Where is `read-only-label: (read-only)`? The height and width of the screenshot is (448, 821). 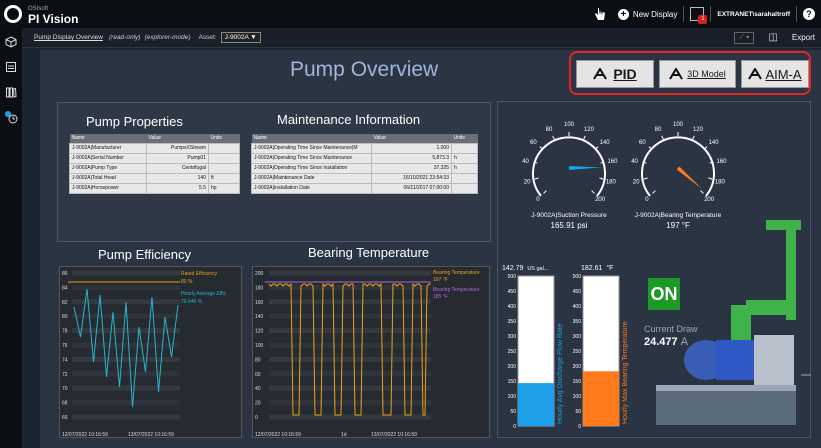 read-only-label: (read-only) is located at coordinates (125, 37).